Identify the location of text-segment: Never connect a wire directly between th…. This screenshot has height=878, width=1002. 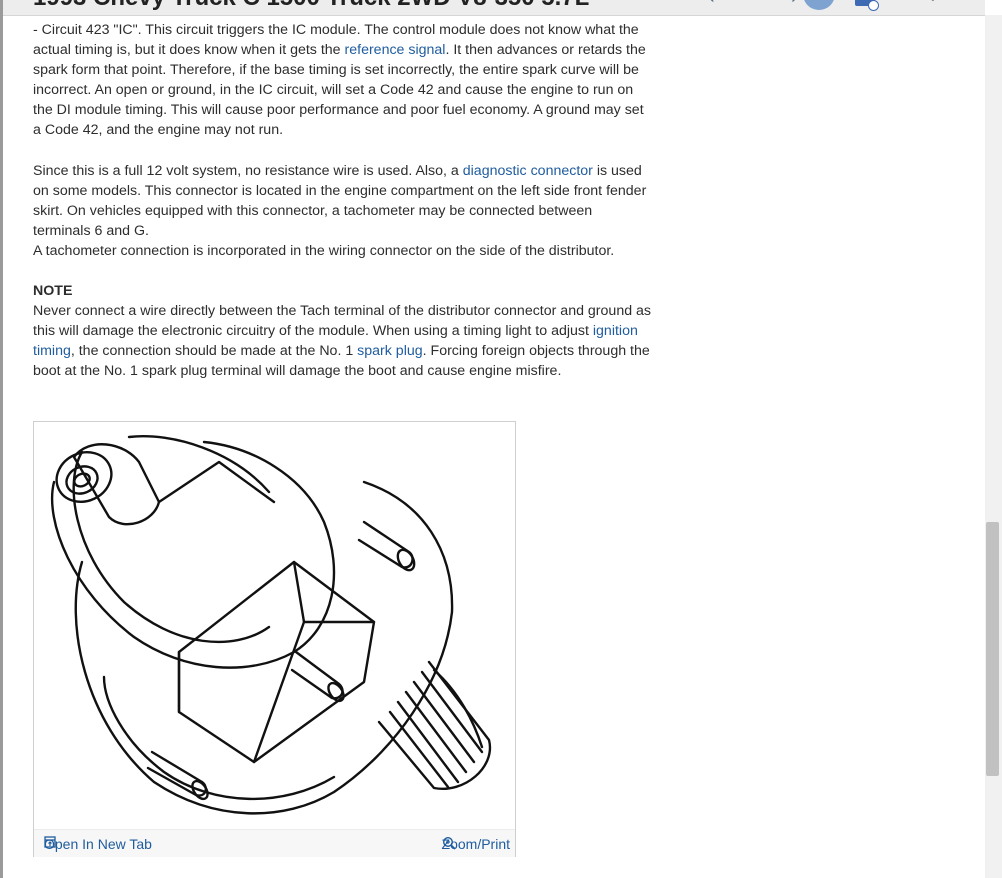
(342, 321).